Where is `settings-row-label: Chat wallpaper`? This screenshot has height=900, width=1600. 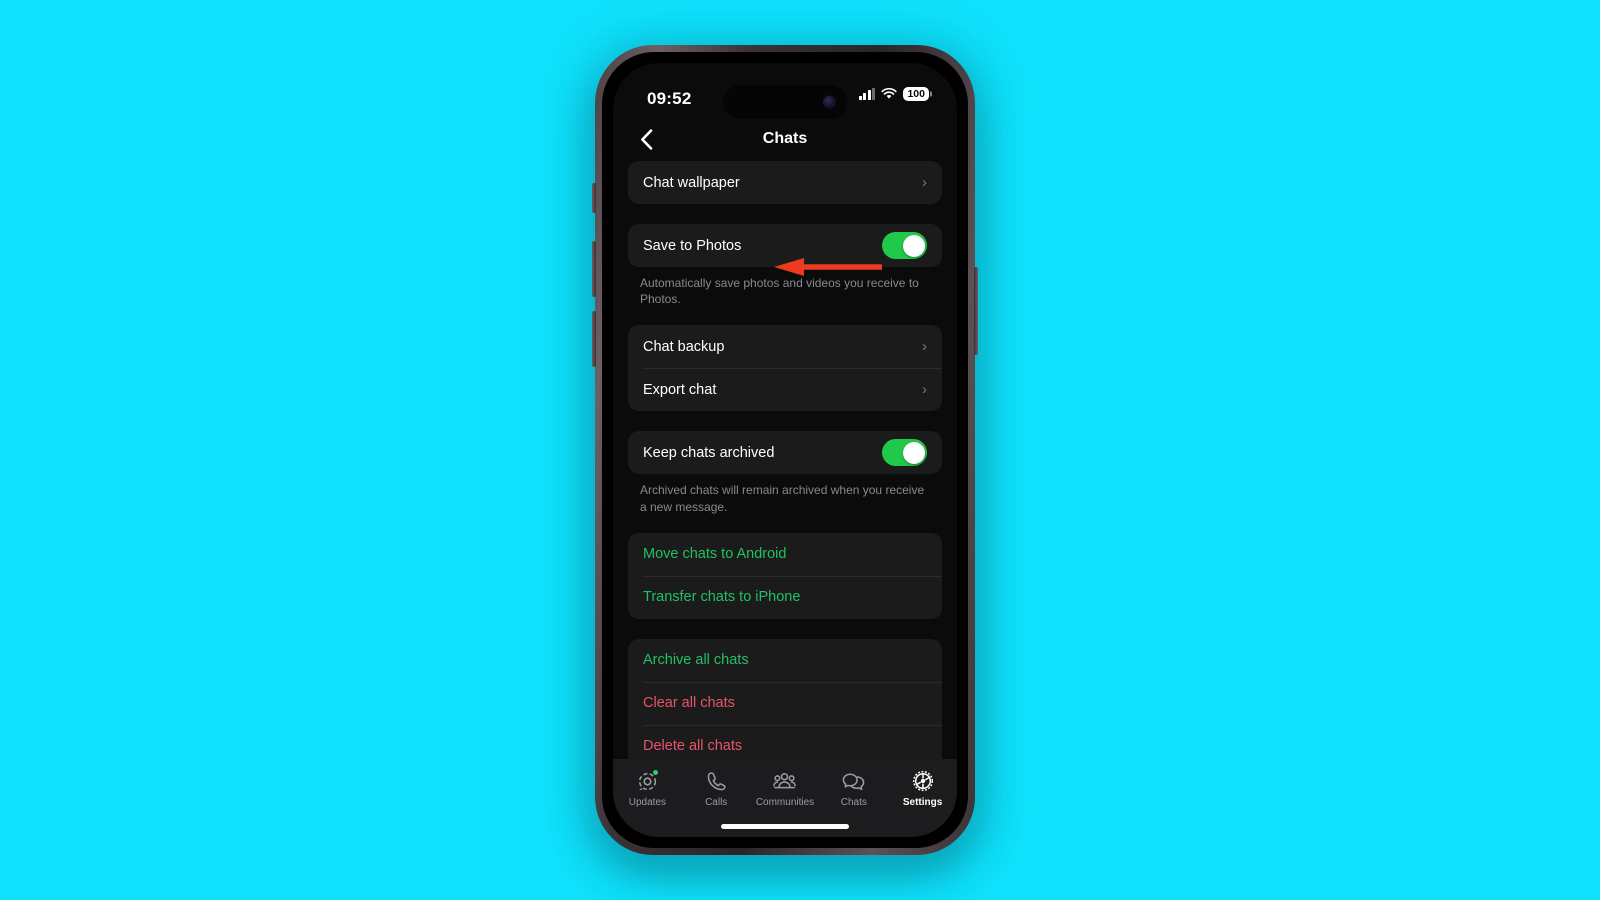 settings-row-label: Chat wallpaper is located at coordinates (691, 182).